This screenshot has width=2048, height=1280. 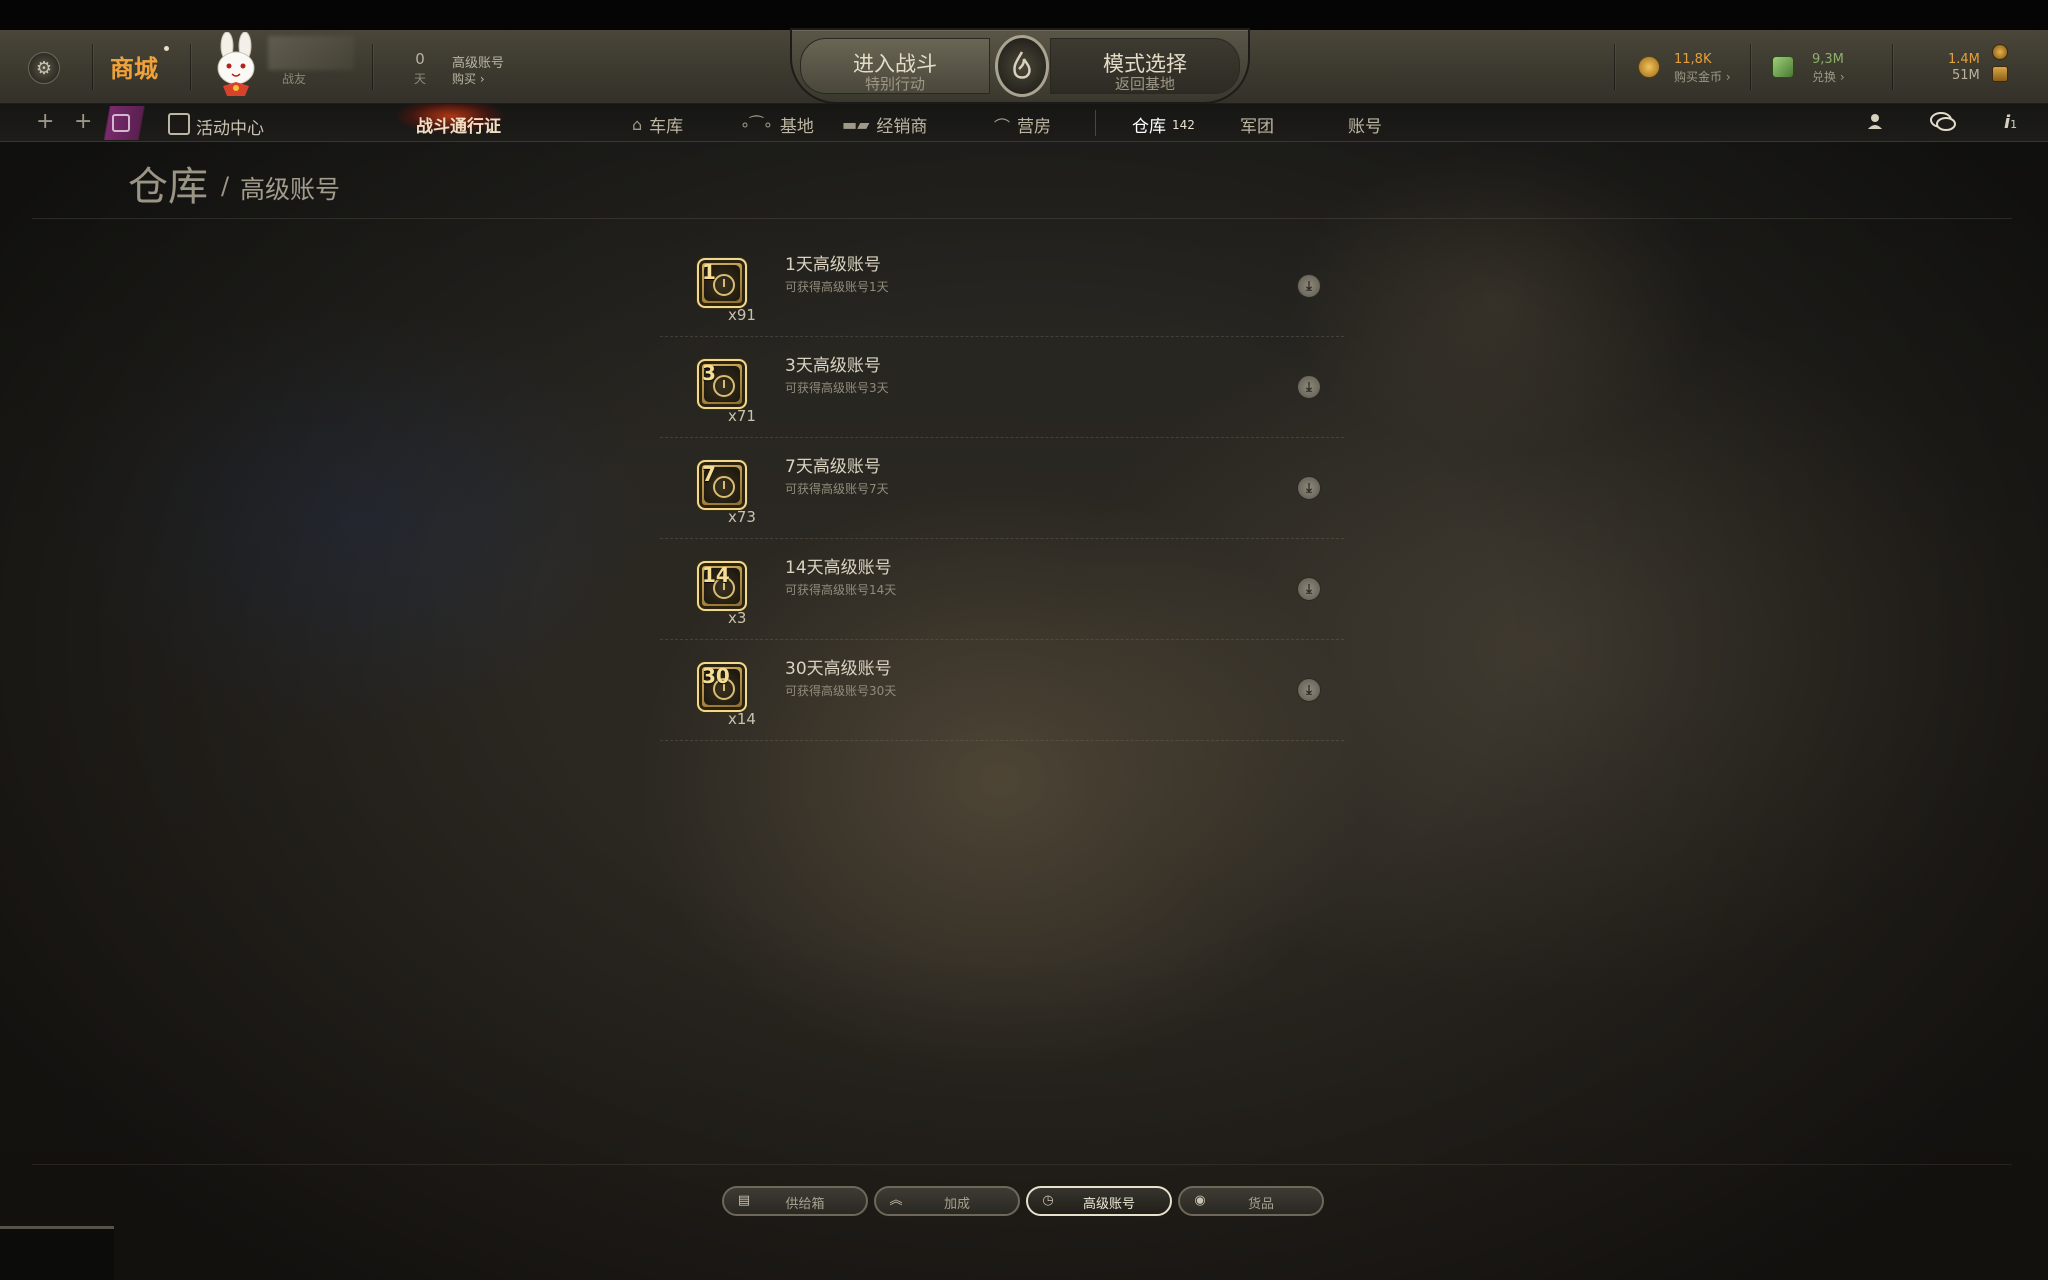 What do you see at coordinates (168, 183) in the screenshot?
I see `breadcrumb-depot: 仓库` at bounding box center [168, 183].